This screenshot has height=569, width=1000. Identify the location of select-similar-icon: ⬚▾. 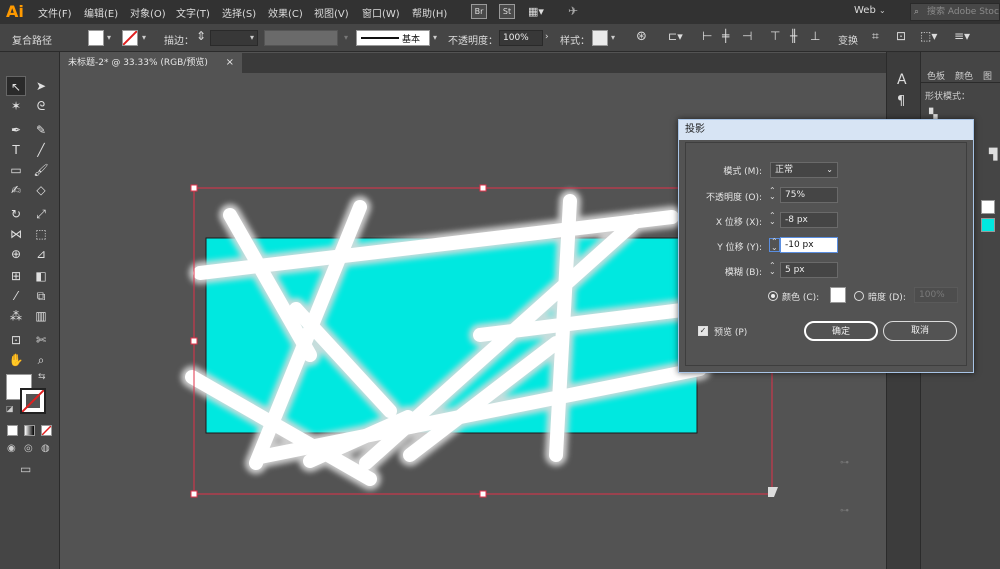
(928, 36).